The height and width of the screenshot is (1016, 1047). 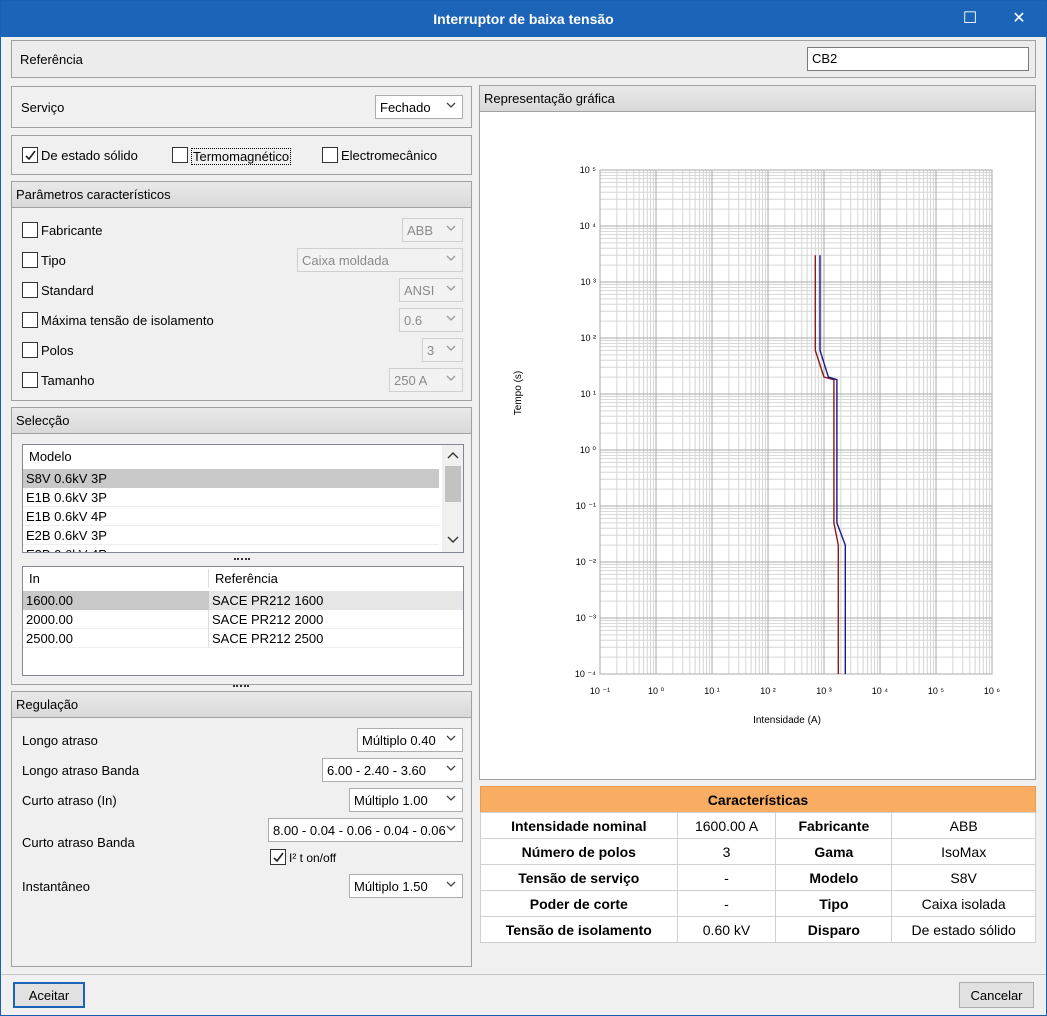 I want to click on y-tick-label: 10 ⁻⁴, so click(x=585, y=674).